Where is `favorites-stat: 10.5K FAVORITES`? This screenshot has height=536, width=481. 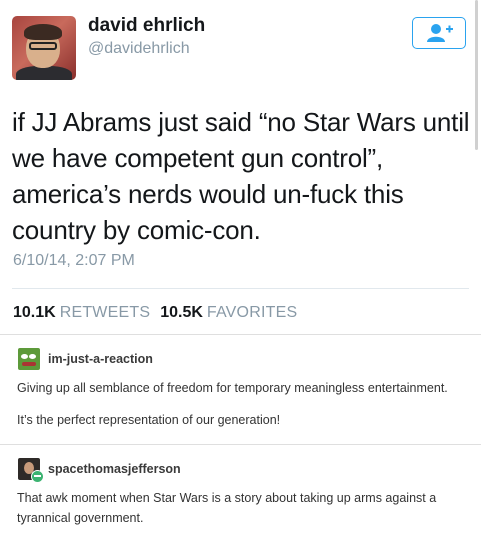
favorites-stat: 10.5K FAVORITES is located at coordinates (233, 312).